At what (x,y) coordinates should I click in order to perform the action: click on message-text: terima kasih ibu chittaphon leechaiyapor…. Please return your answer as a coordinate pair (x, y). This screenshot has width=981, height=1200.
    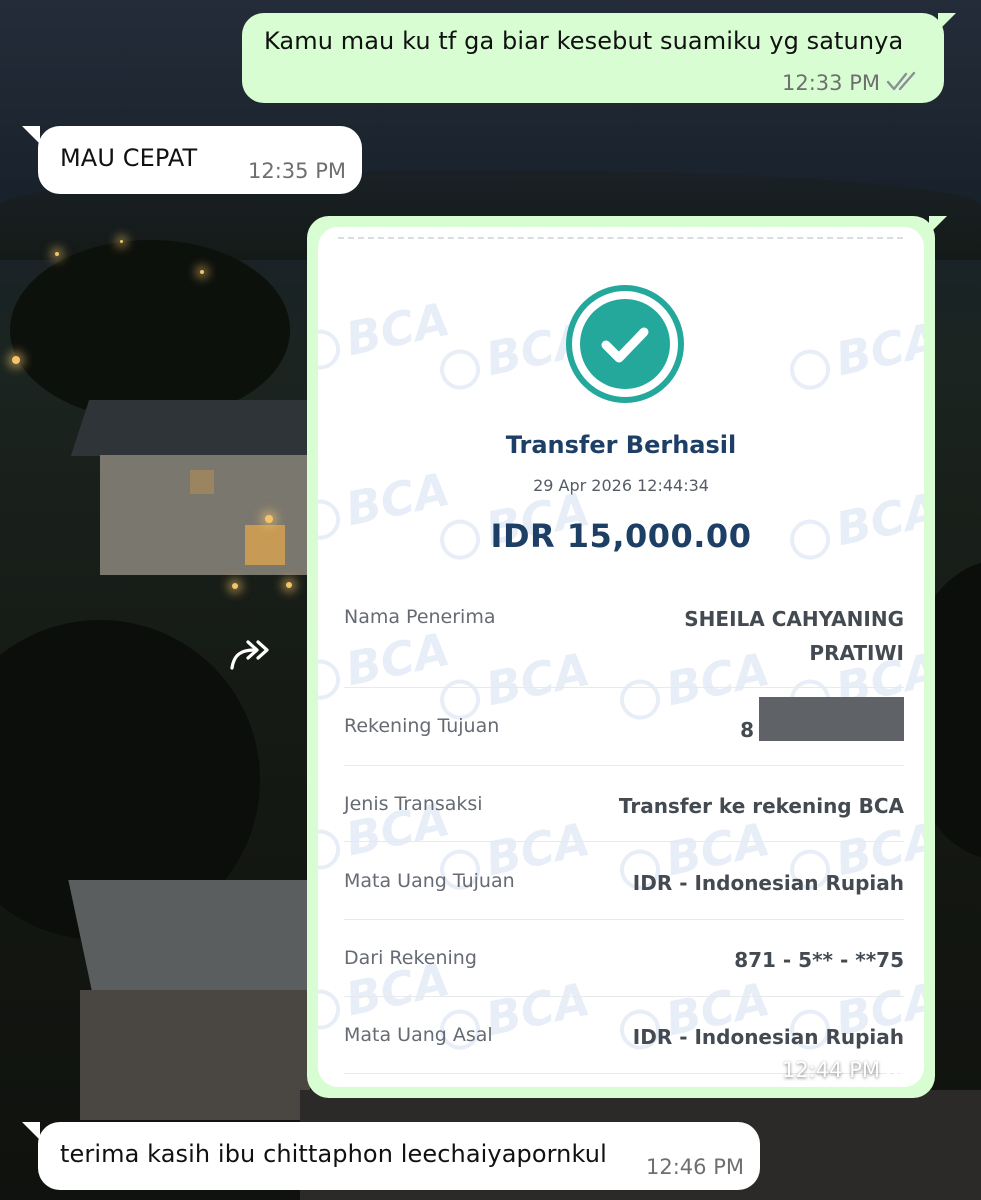
    Looking at the image, I should click on (333, 1154).